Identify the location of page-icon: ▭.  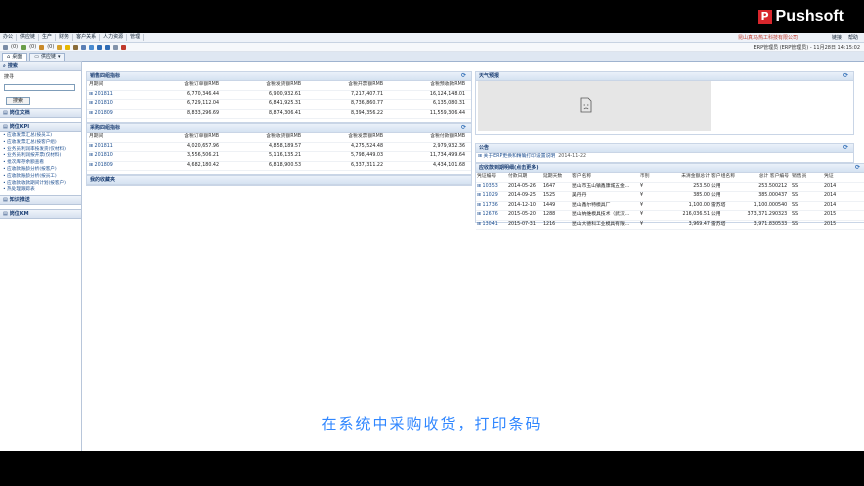
(36, 57).